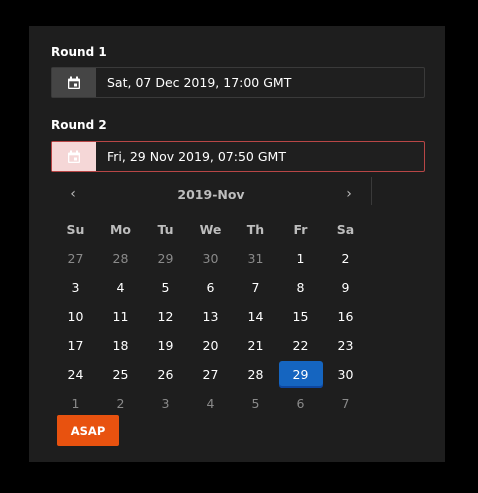 The image size is (478, 493). Describe the element at coordinates (165, 258) in the screenshot. I see `calendar-day: 29` at that location.